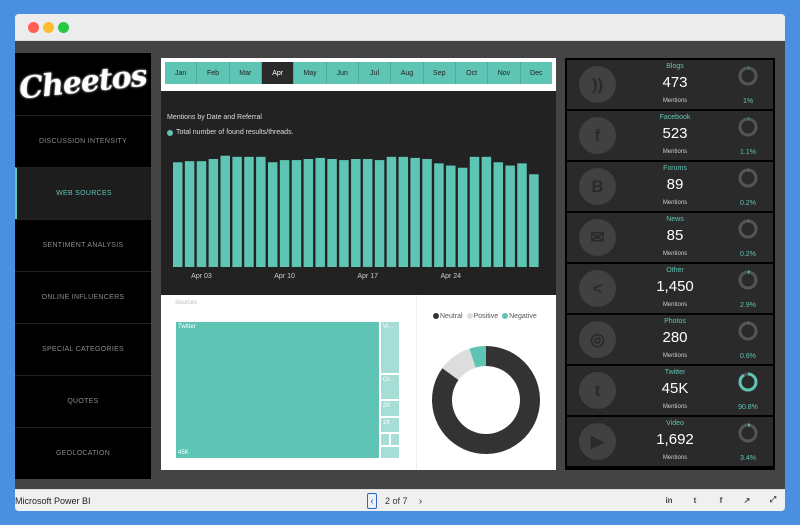 The height and width of the screenshot is (525, 800). What do you see at coordinates (63, 27) in the screenshot?
I see `maximize-window-button` at bounding box center [63, 27].